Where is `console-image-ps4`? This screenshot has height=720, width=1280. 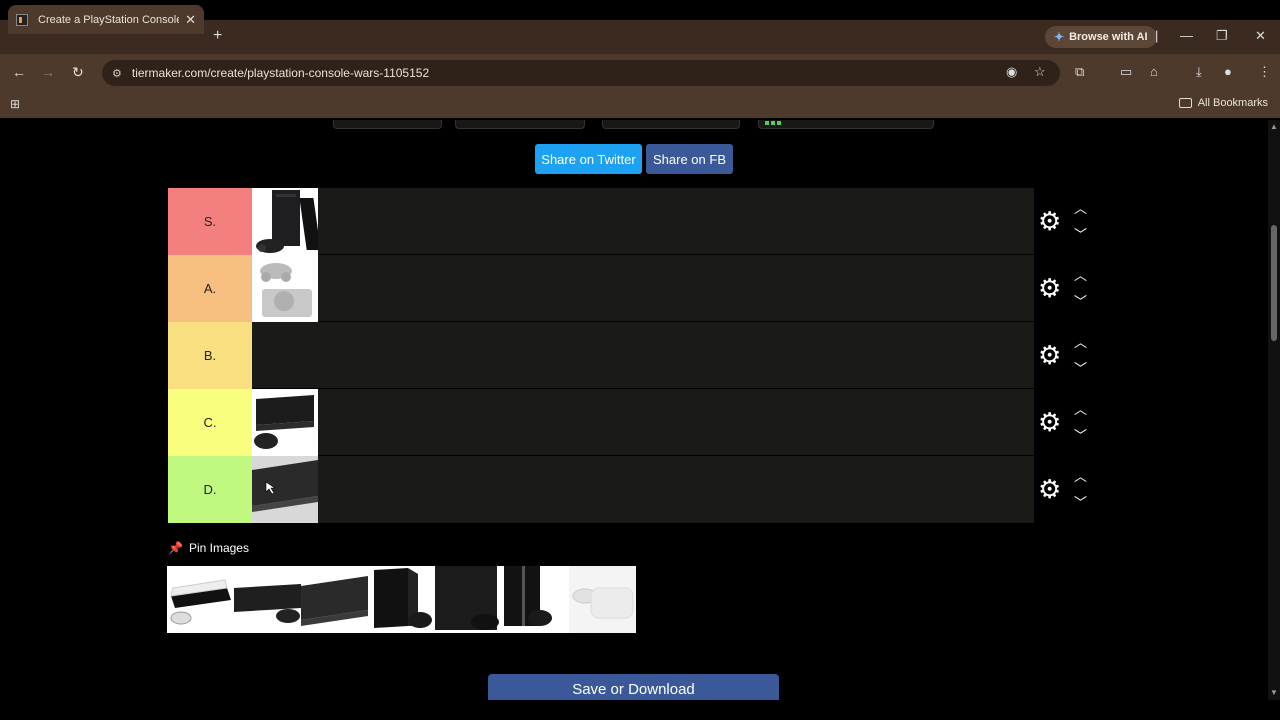
console-image-ps4 is located at coordinates (401, 599).